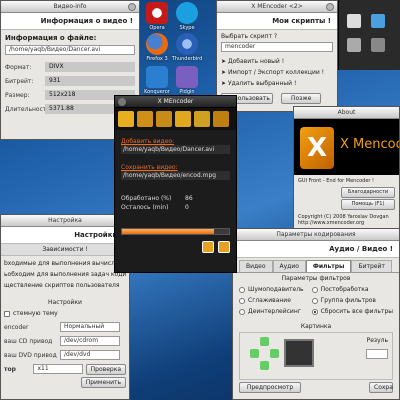  What do you see at coordinates (314, 311) in the screenshot?
I see `radio-icon-selected` at bounding box center [314, 311].